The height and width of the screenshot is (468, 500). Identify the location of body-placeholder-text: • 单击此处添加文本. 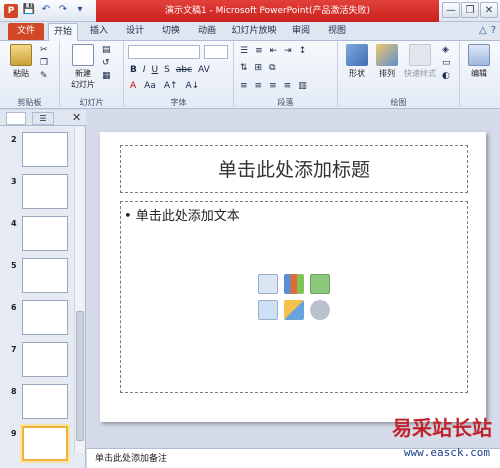
(182, 216).